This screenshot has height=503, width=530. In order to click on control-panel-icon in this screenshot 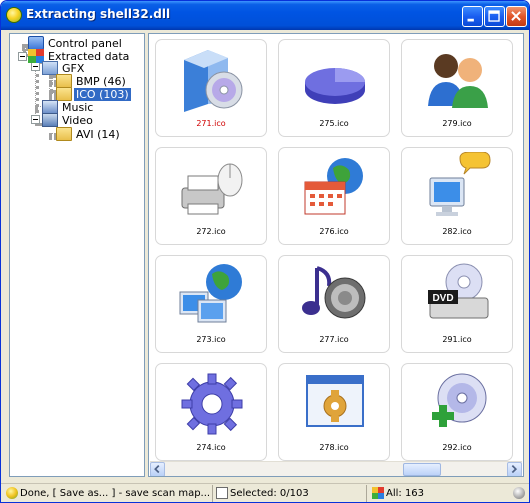, I will do `click(36, 43)`.